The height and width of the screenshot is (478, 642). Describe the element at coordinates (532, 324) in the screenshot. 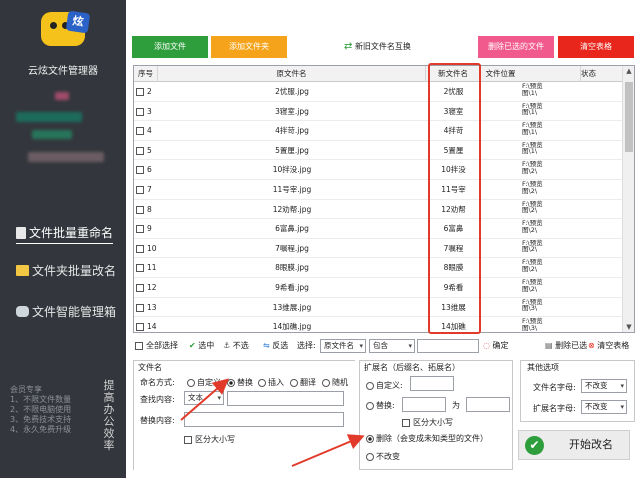

I see `row-location: F:\预览 图\3\` at that location.